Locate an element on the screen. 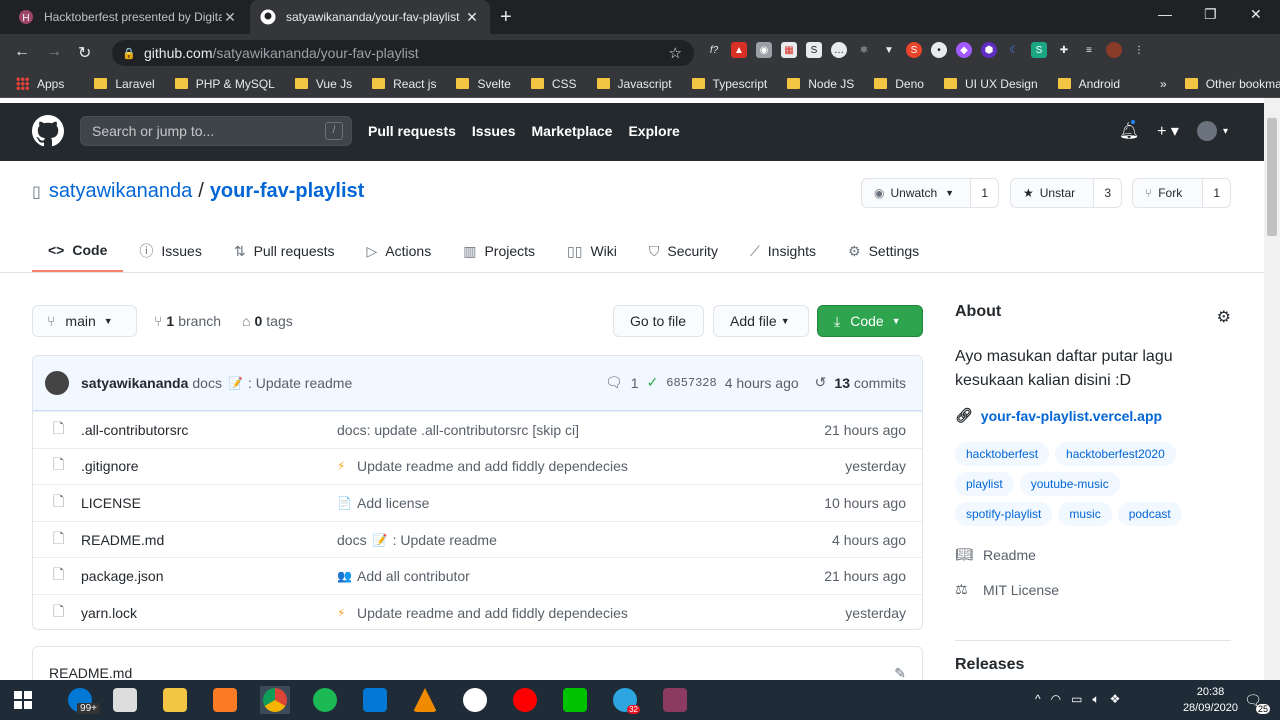  reading-list-icon: ≡ is located at coordinates (1089, 50).